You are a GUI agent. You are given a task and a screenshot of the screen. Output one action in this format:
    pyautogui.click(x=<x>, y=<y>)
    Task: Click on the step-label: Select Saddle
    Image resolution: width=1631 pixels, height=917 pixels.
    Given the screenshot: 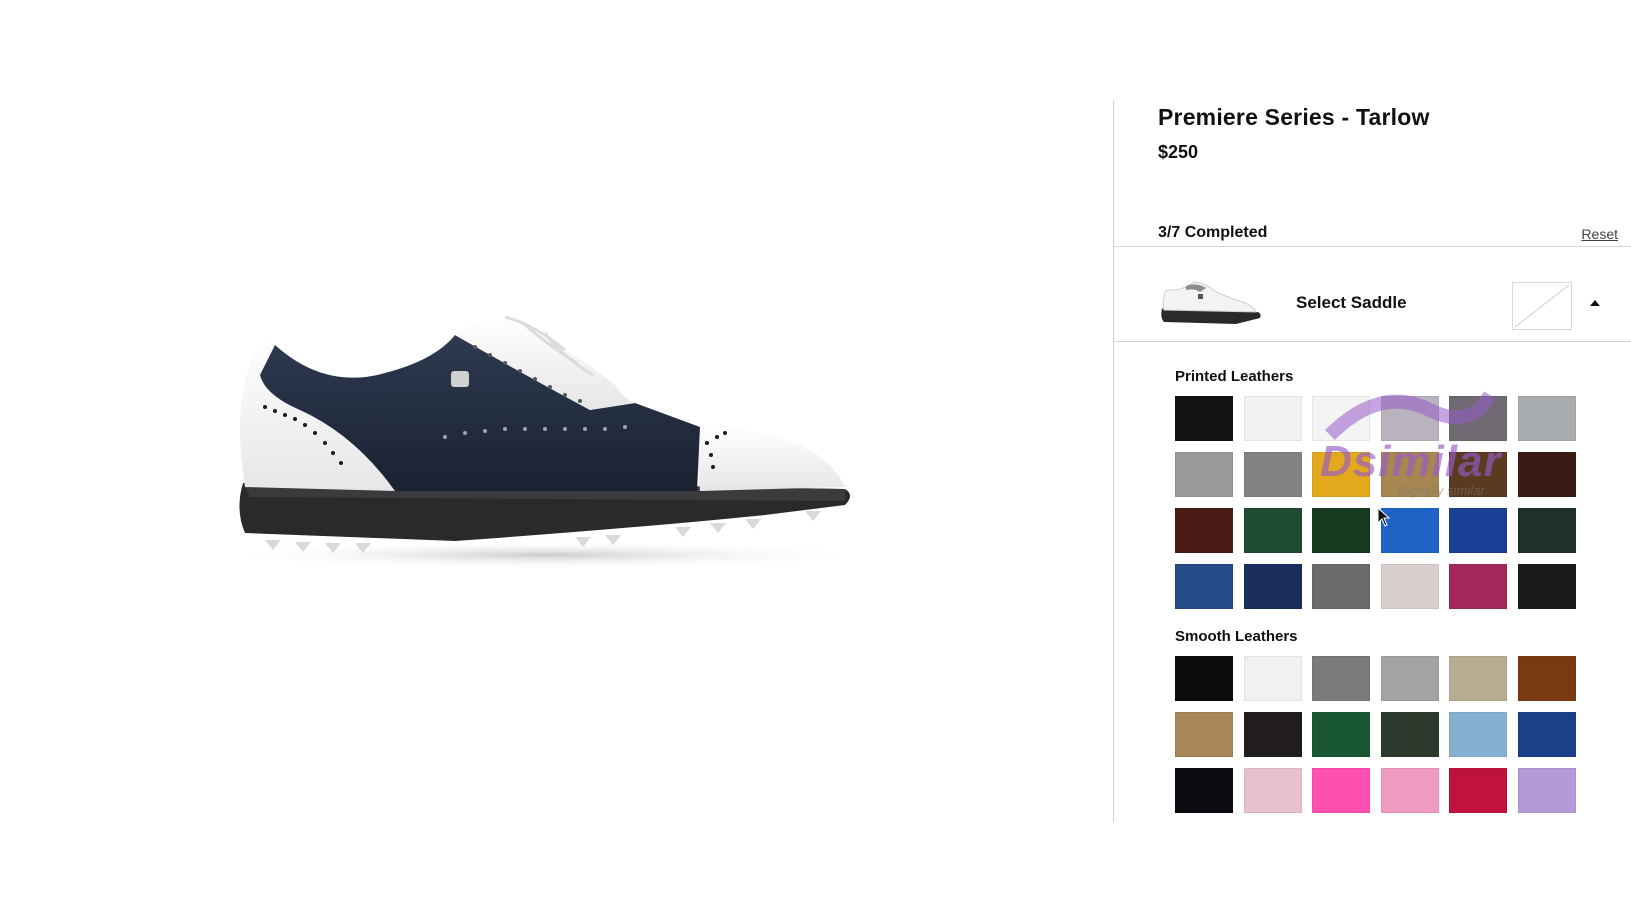 What is the action you would take?
    pyautogui.click(x=1351, y=302)
    